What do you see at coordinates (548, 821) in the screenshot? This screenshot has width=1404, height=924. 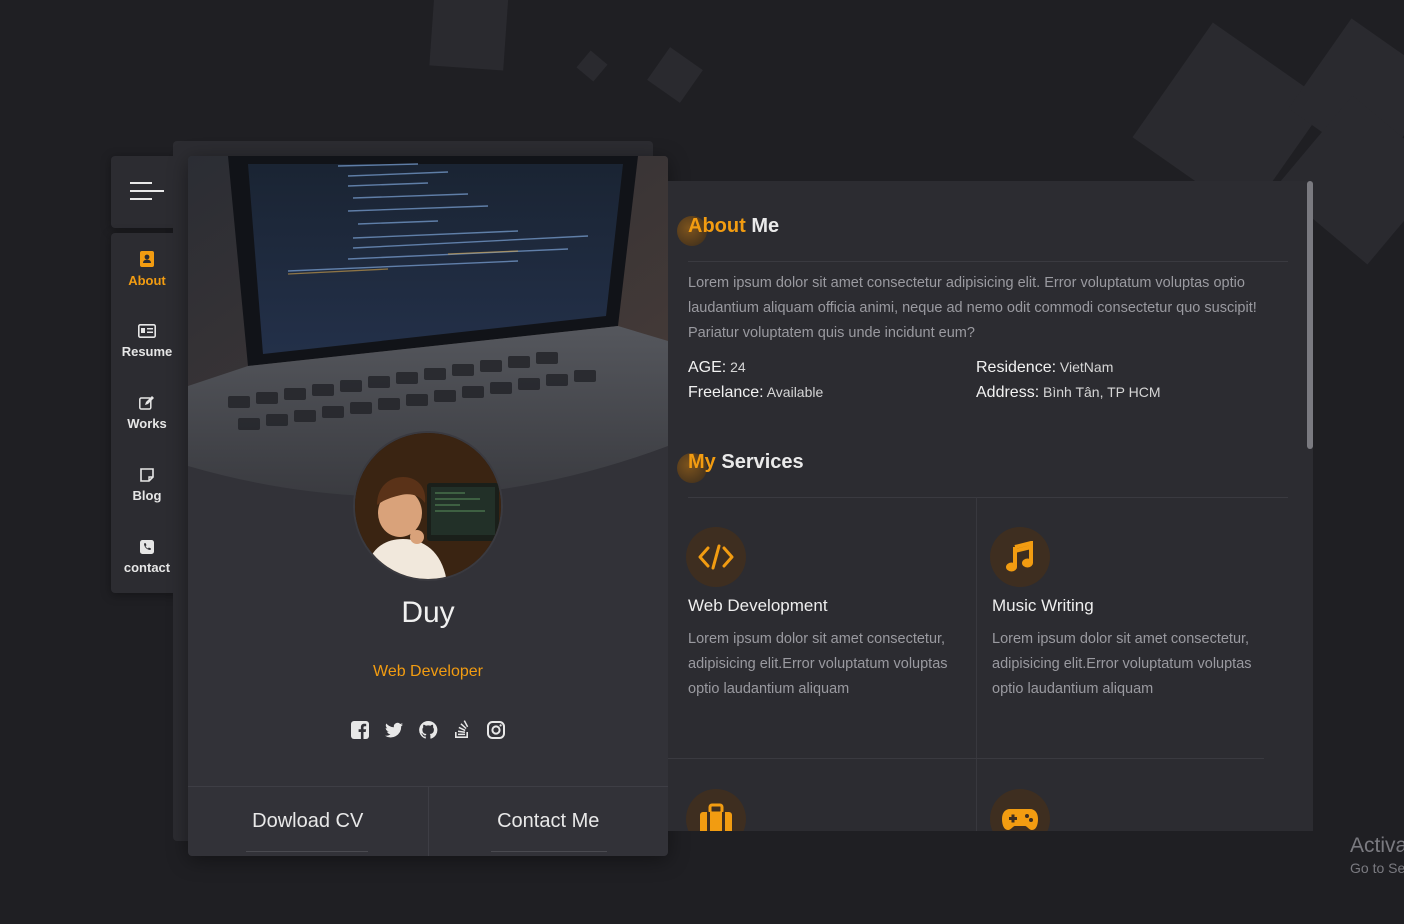 I see `contact-me-button: Contact Me` at bounding box center [548, 821].